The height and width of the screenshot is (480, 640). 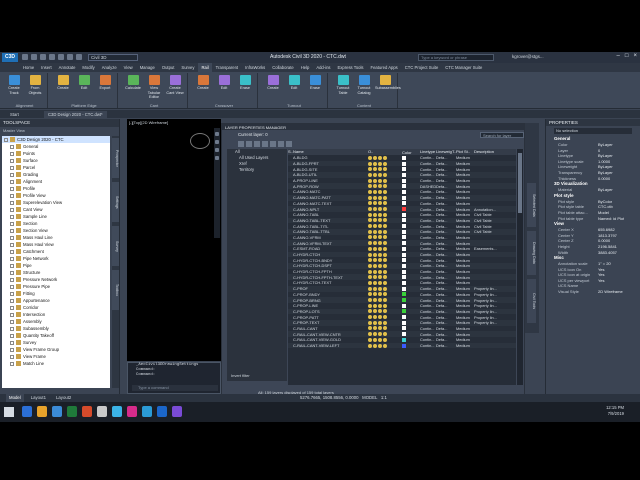 What do you see at coordinates (154, 87) in the screenshot?
I see `ribbon-button: View Tabular Editor` at bounding box center [154, 87].